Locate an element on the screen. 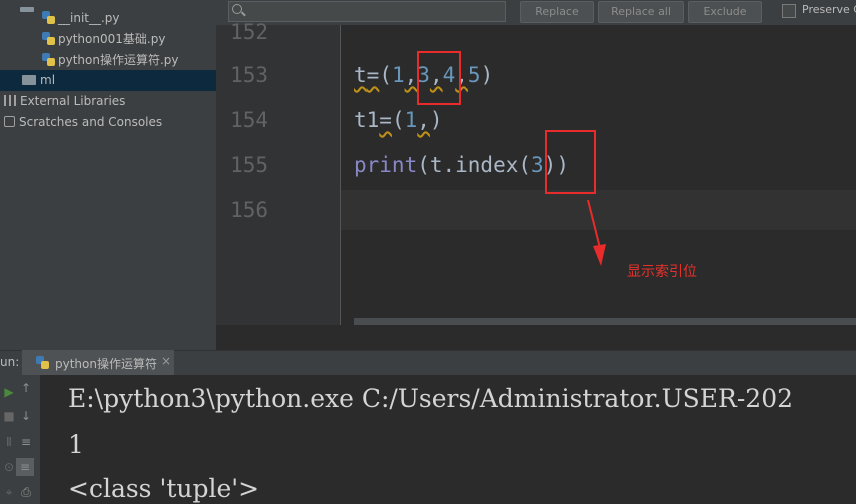 This screenshot has width=856, height=504. tree-item-label: External Libraries is located at coordinates (73, 101).